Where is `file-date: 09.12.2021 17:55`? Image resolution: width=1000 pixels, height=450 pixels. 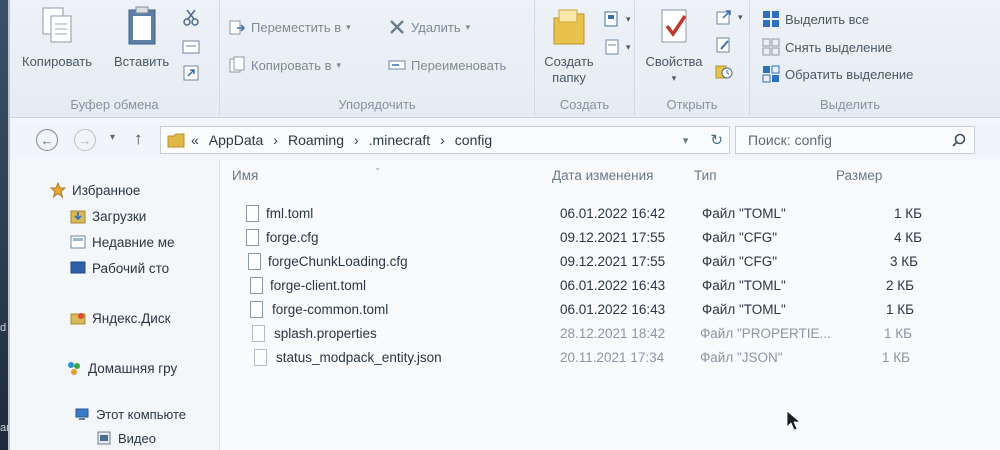
file-date: 09.12.2021 17:55 is located at coordinates (613, 261).